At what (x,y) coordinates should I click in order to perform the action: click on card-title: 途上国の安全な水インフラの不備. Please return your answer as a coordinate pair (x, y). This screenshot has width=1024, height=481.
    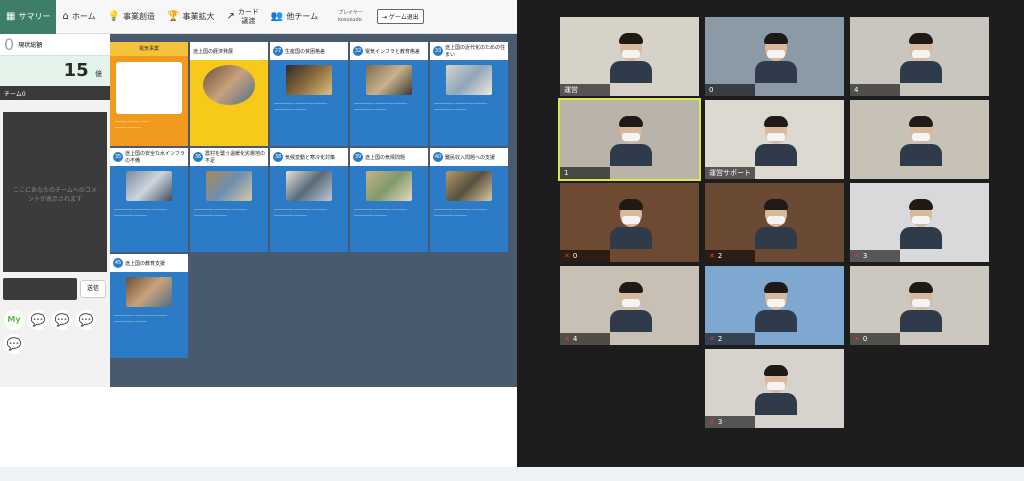
    Looking at the image, I should click on (155, 157).